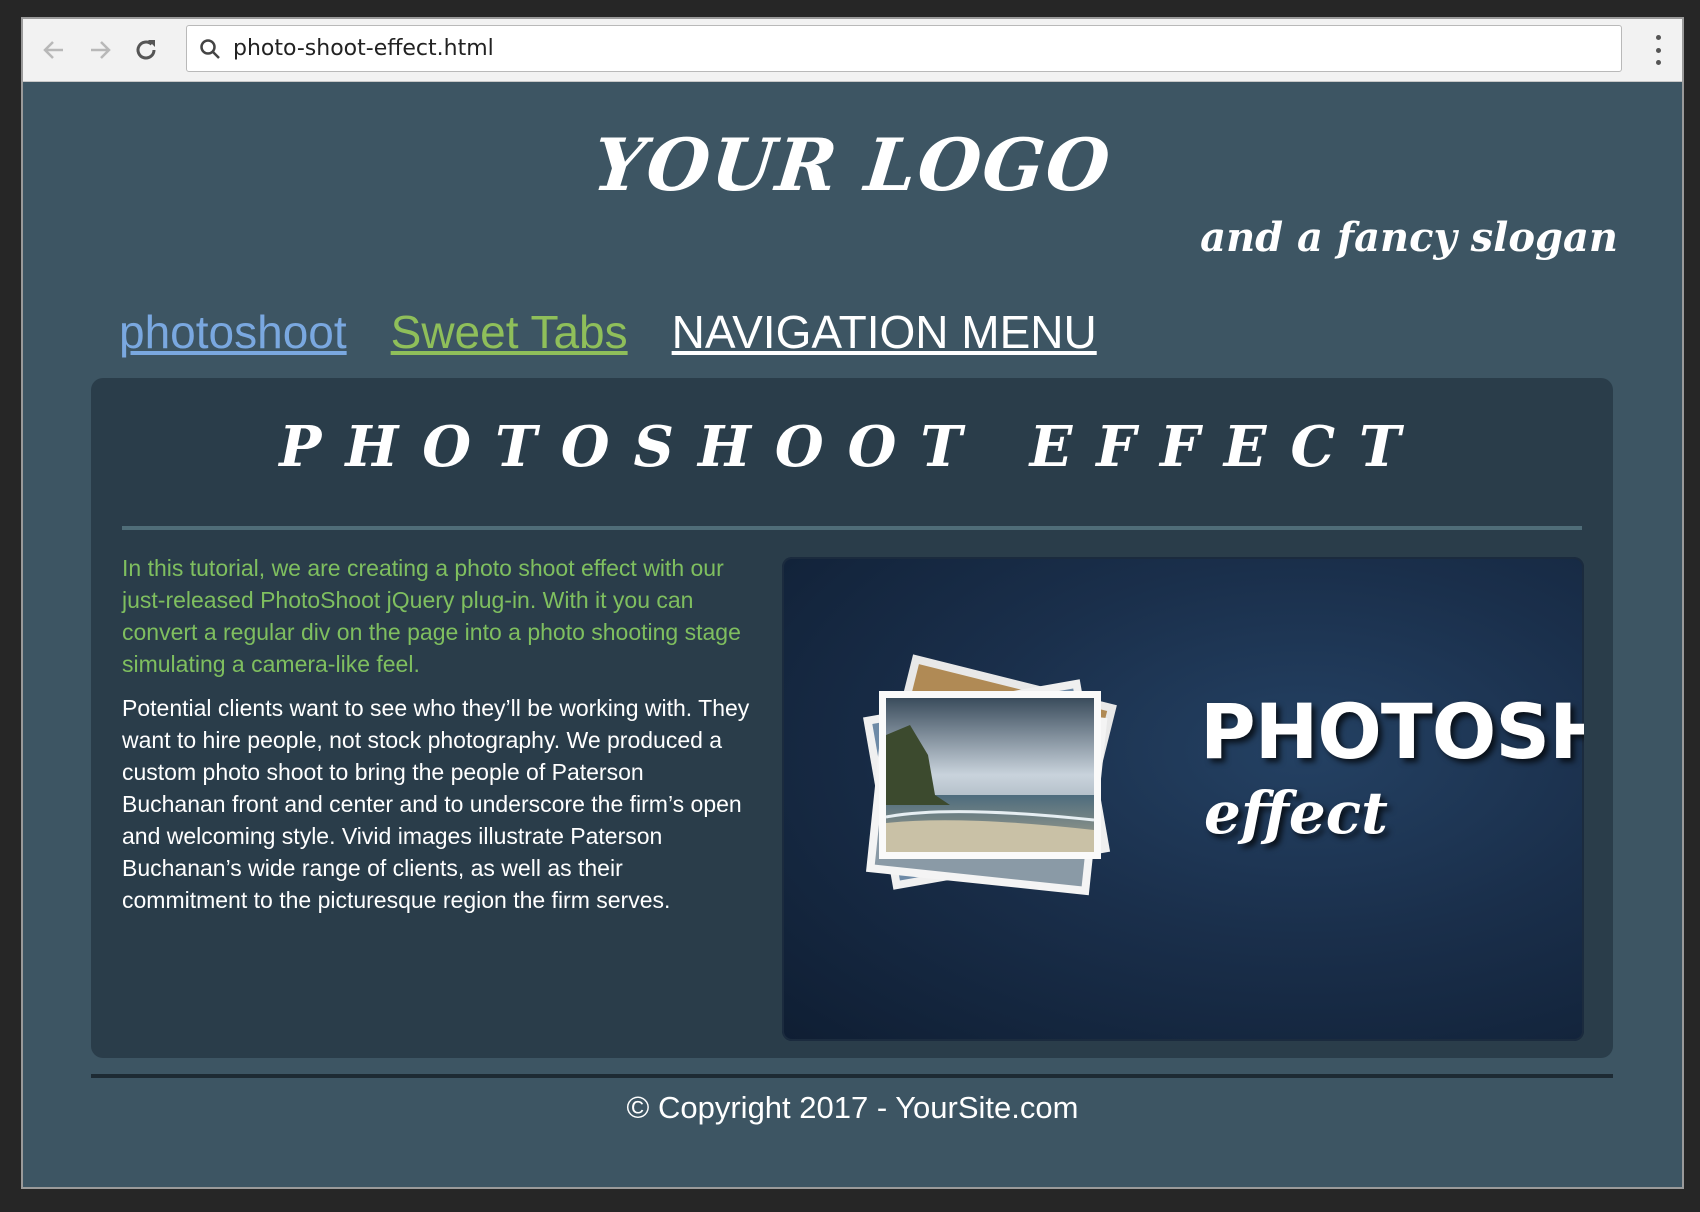 The height and width of the screenshot is (1212, 1700). What do you see at coordinates (852, 1076) in the screenshot?
I see `footer-divider` at bounding box center [852, 1076].